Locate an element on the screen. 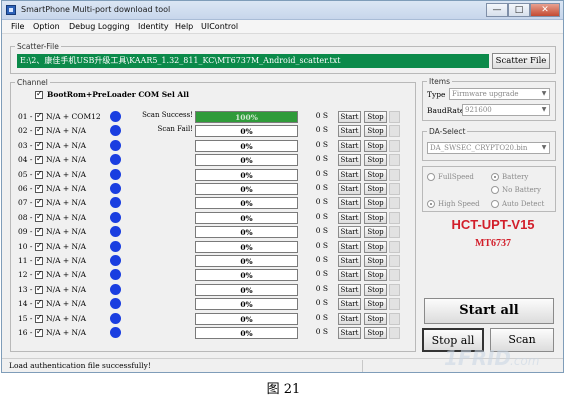 This screenshot has width=567, height=400. baudrate-label: BaudRate is located at coordinates (446, 110).